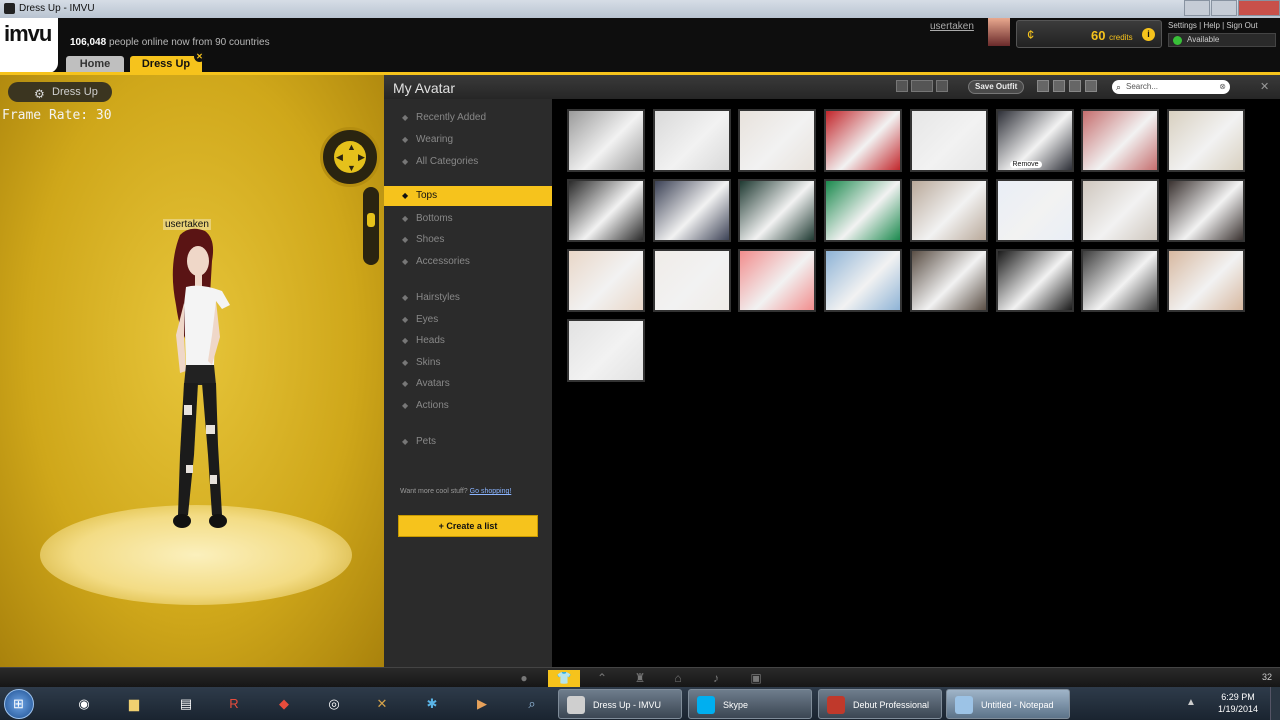  What do you see at coordinates (431, 297) in the screenshot?
I see `category-hairstyles: ◆ Hairstyles` at bounding box center [431, 297].